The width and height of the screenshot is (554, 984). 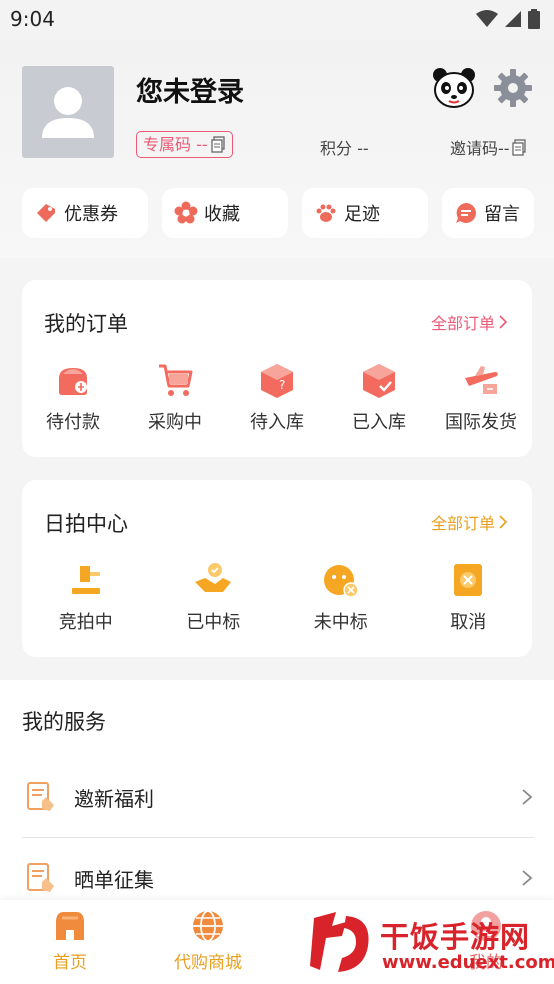 I want to click on status-bar: 9:04, so click(x=277, y=20).